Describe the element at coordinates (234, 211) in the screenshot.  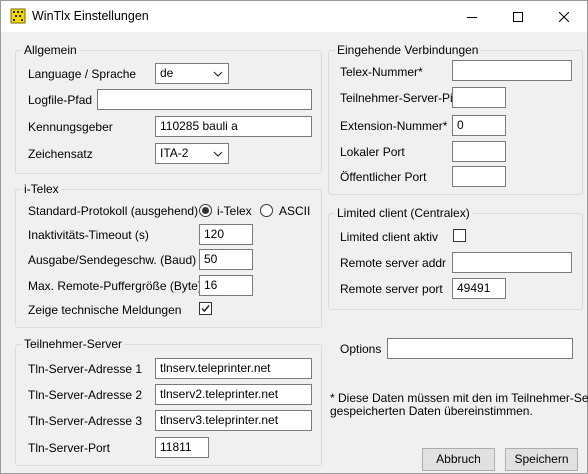
I see `radio-itelex-label: i-Telex` at that location.